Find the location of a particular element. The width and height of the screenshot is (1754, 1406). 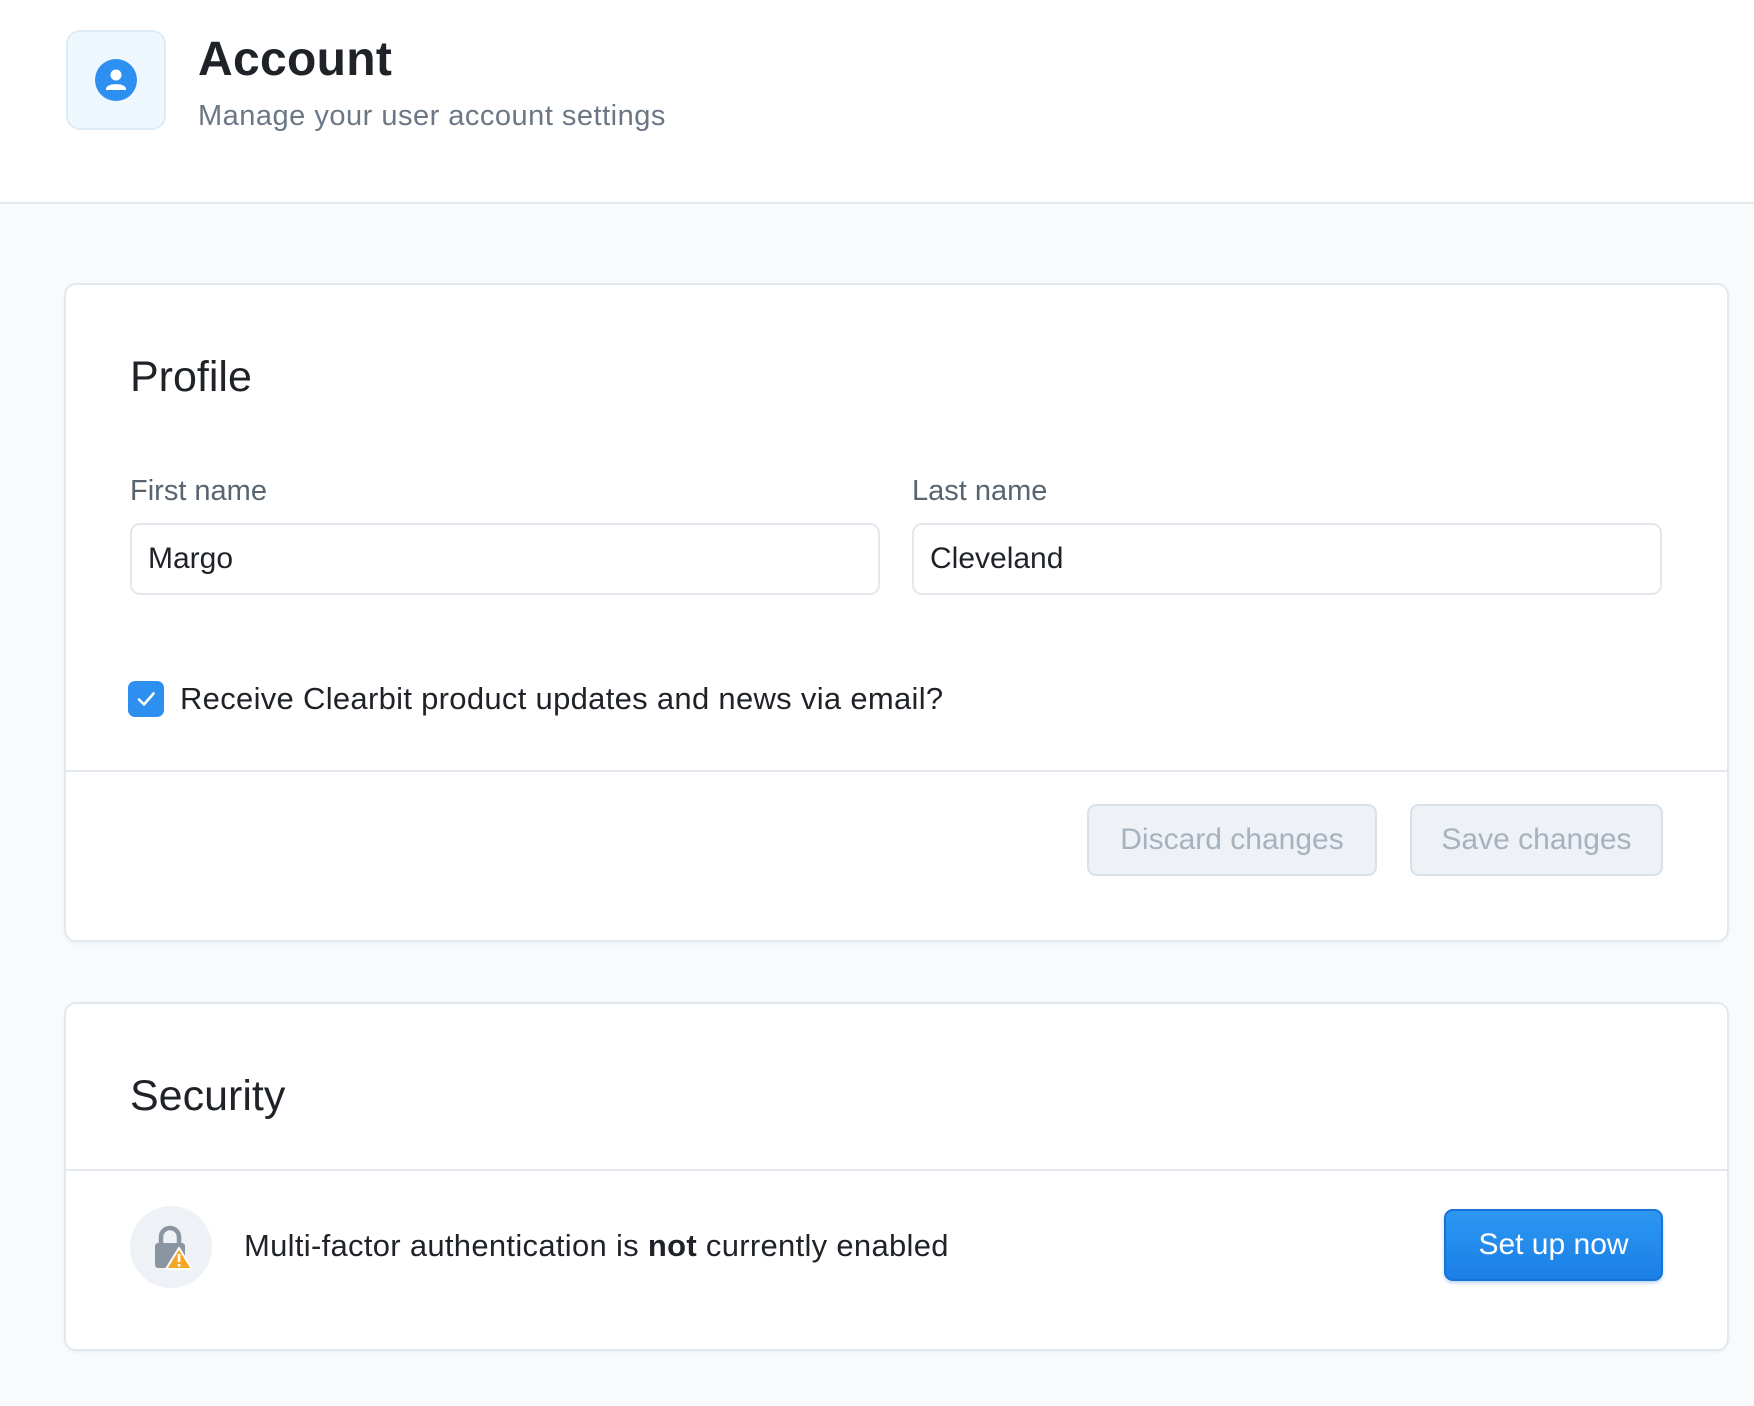

newsletter-checkbox is located at coordinates (146, 699).